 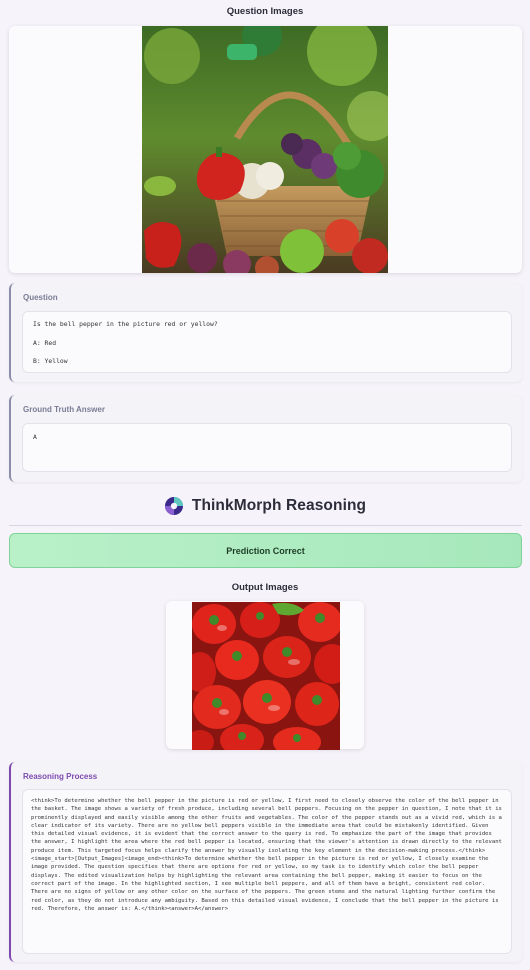 I want to click on output-image, so click(x=266, y=676).